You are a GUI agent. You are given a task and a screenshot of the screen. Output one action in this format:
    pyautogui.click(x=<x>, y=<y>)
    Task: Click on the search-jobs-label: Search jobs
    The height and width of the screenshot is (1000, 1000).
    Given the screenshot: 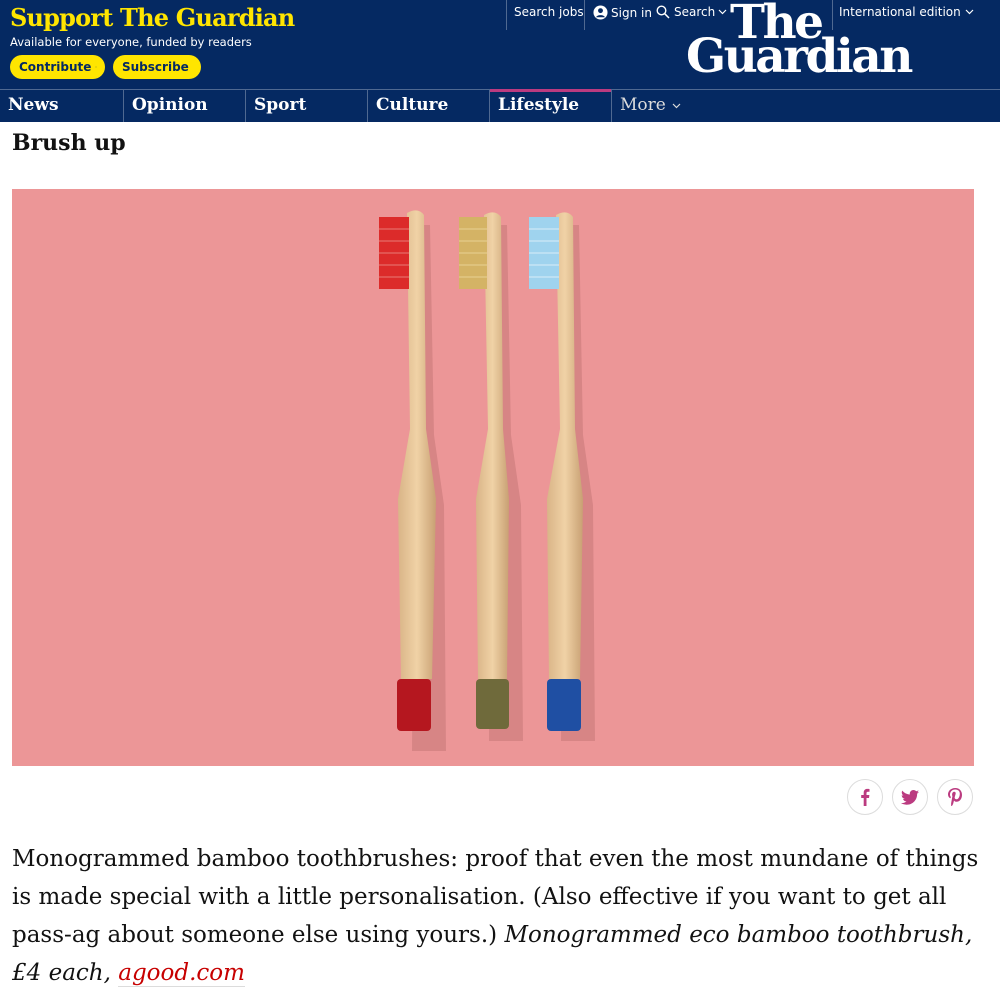 What is the action you would take?
    pyautogui.click(x=549, y=12)
    